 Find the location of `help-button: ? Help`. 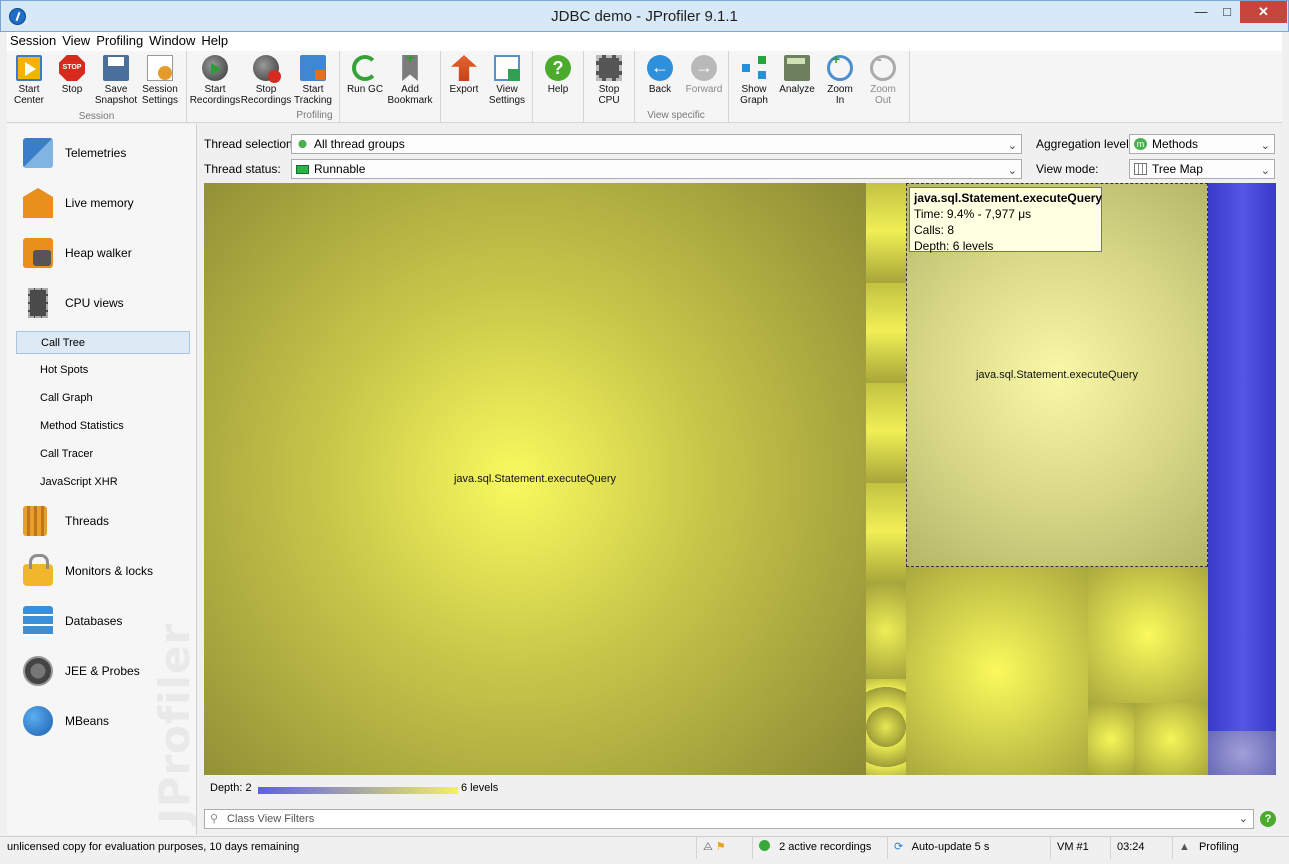

help-button: ? Help is located at coordinates (558, 81).